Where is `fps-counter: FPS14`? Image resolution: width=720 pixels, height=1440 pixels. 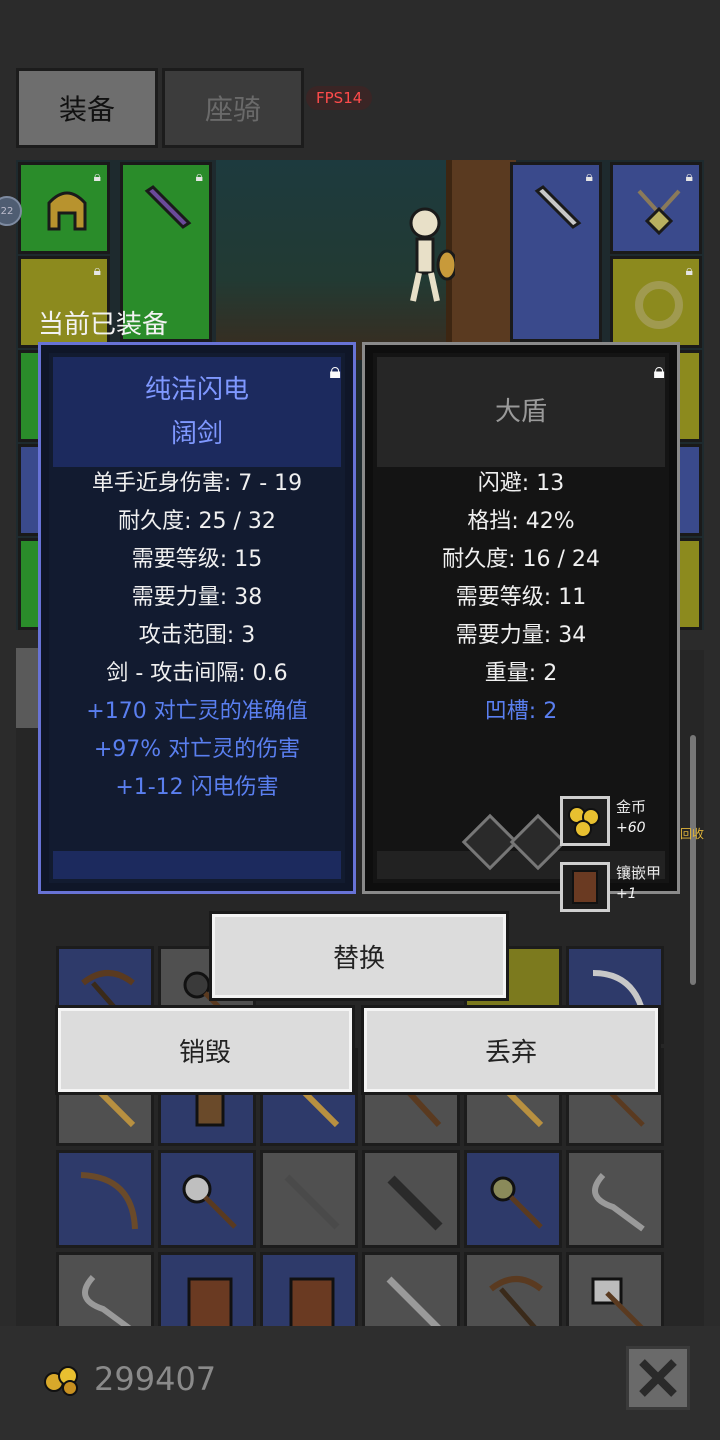
fps-counter: FPS14 is located at coordinates (339, 98).